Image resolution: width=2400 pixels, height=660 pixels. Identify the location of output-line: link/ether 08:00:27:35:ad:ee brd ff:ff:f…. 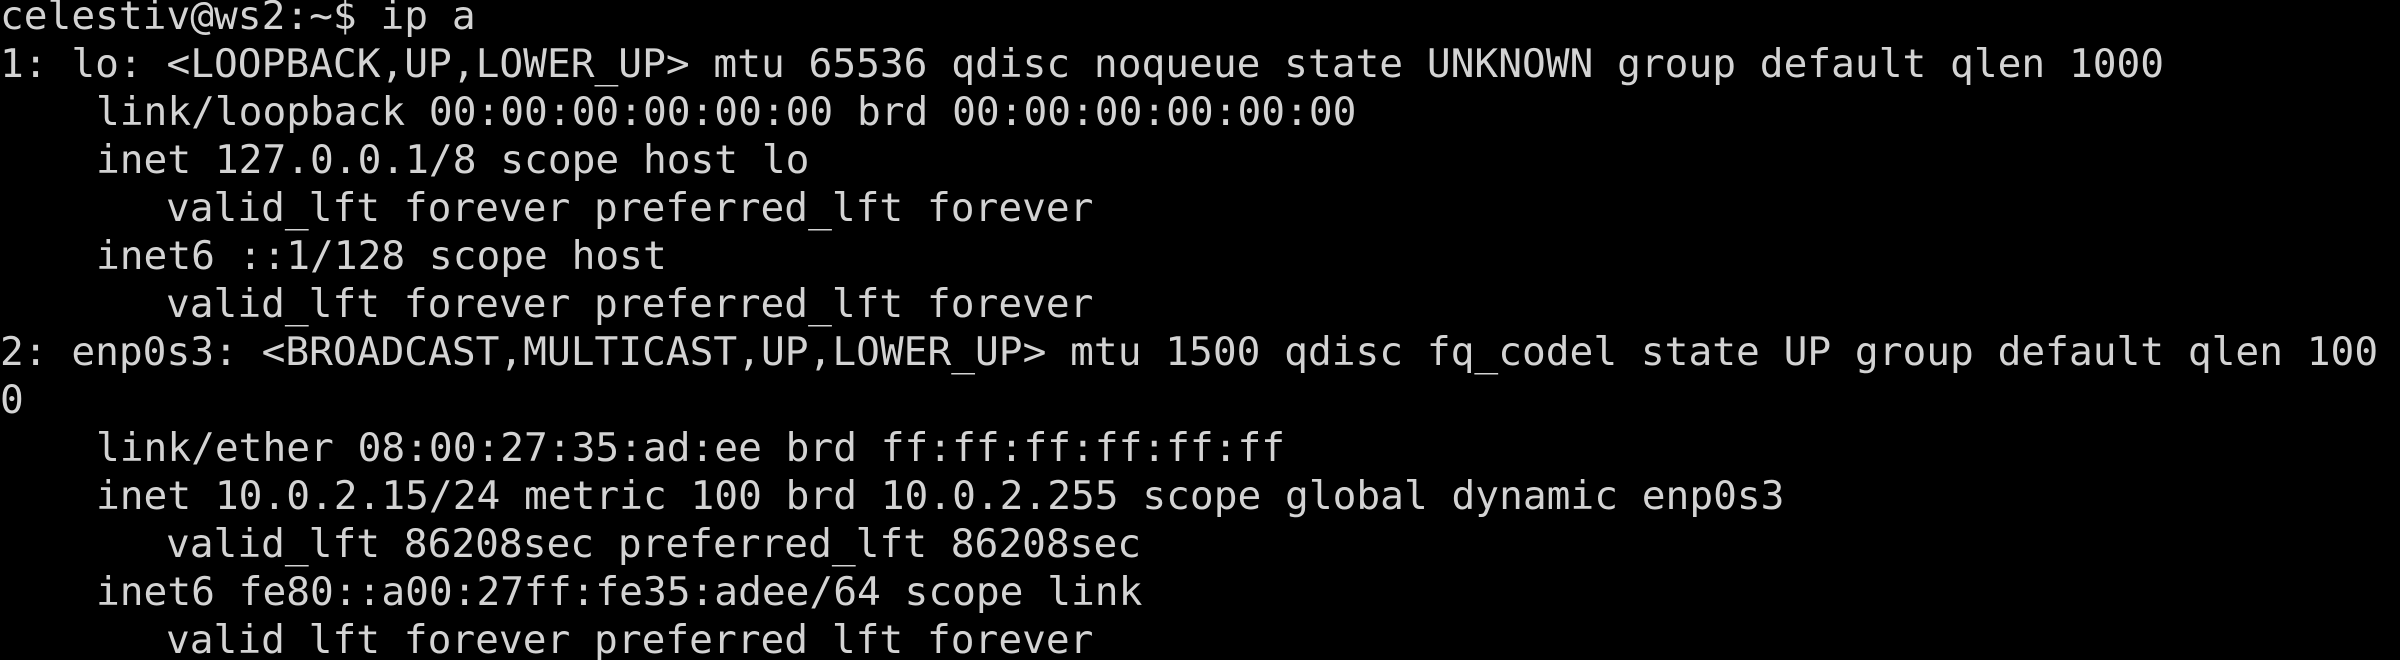
(691, 448).